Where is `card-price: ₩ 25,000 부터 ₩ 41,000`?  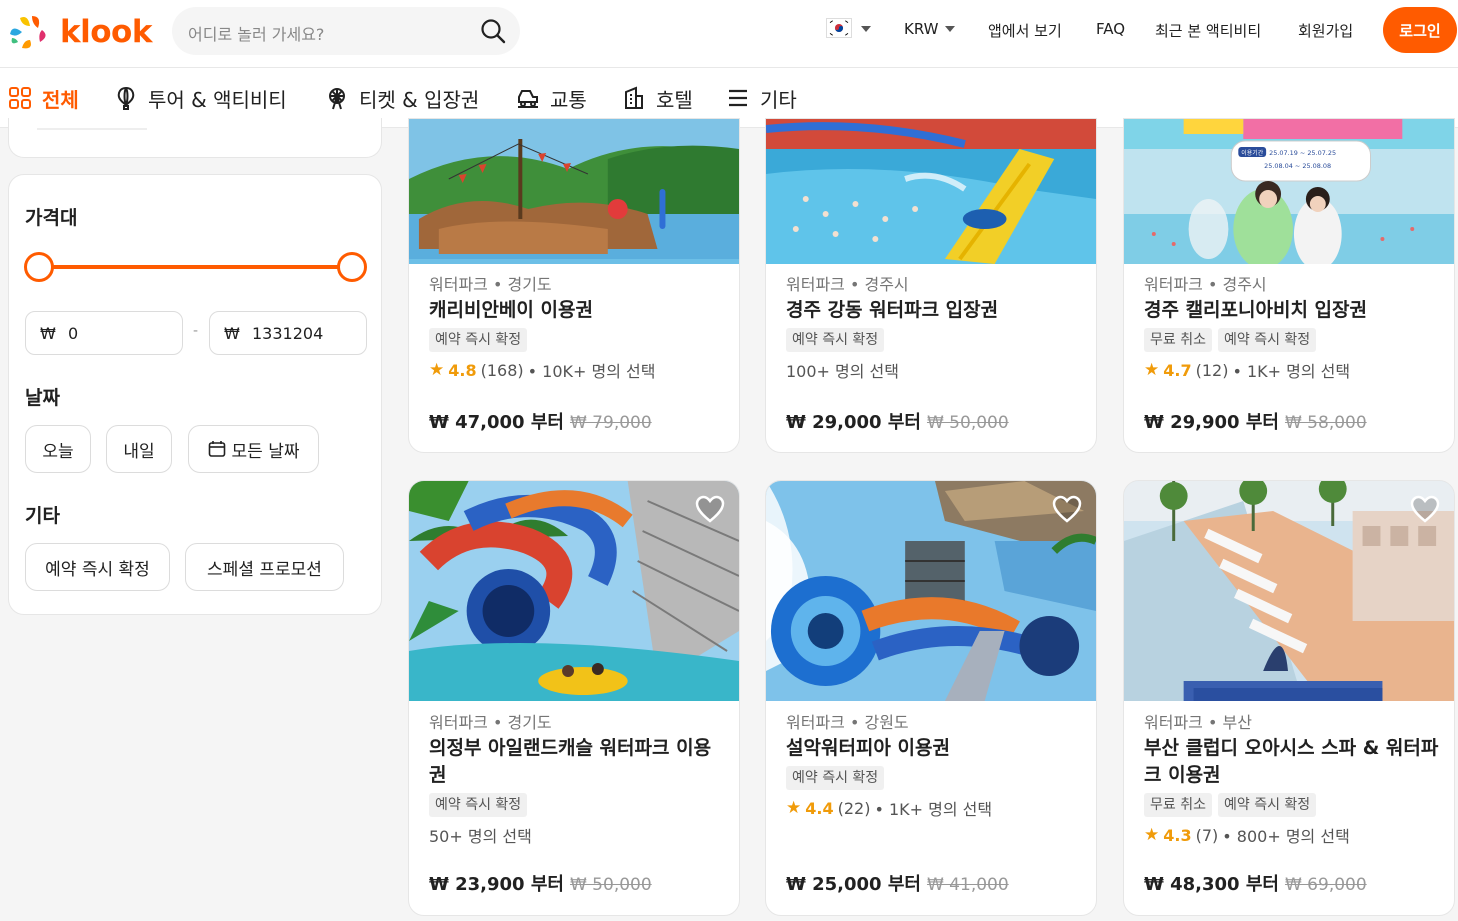
card-price: ₩ 25,000 부터 ₩ 41,000 is located at coordinates (897, 883).